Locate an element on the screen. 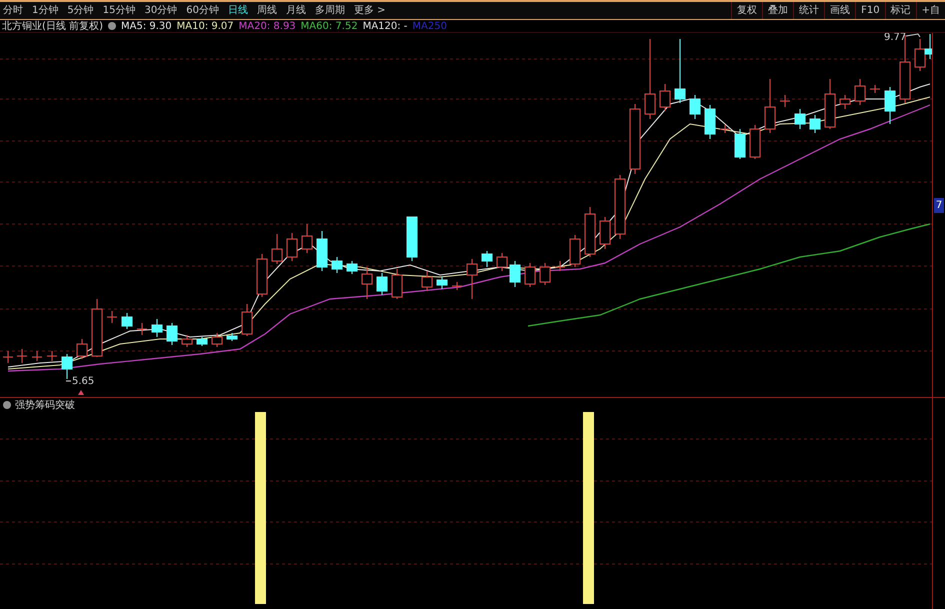  period-tab: 60分钟 is located at coordinates (202, 10).